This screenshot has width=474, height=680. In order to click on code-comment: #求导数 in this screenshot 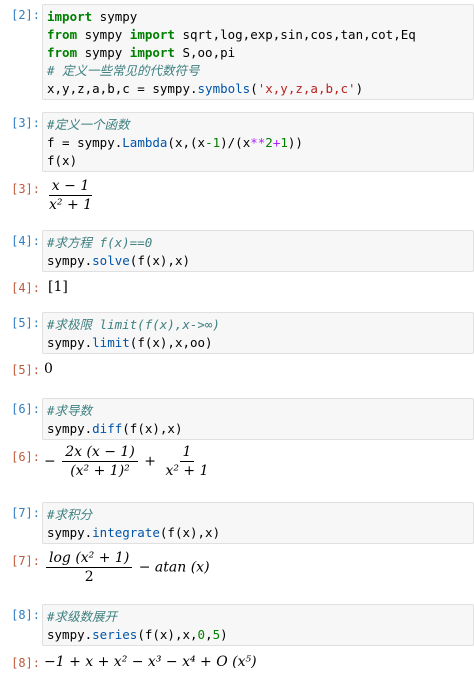, I will do `click(70, 410)`.